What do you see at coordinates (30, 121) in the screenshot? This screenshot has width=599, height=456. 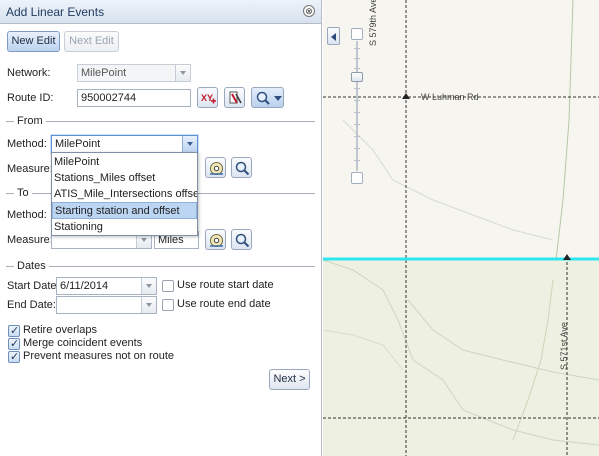 I see `from-section-label: From` at bounding box center [30, 121].